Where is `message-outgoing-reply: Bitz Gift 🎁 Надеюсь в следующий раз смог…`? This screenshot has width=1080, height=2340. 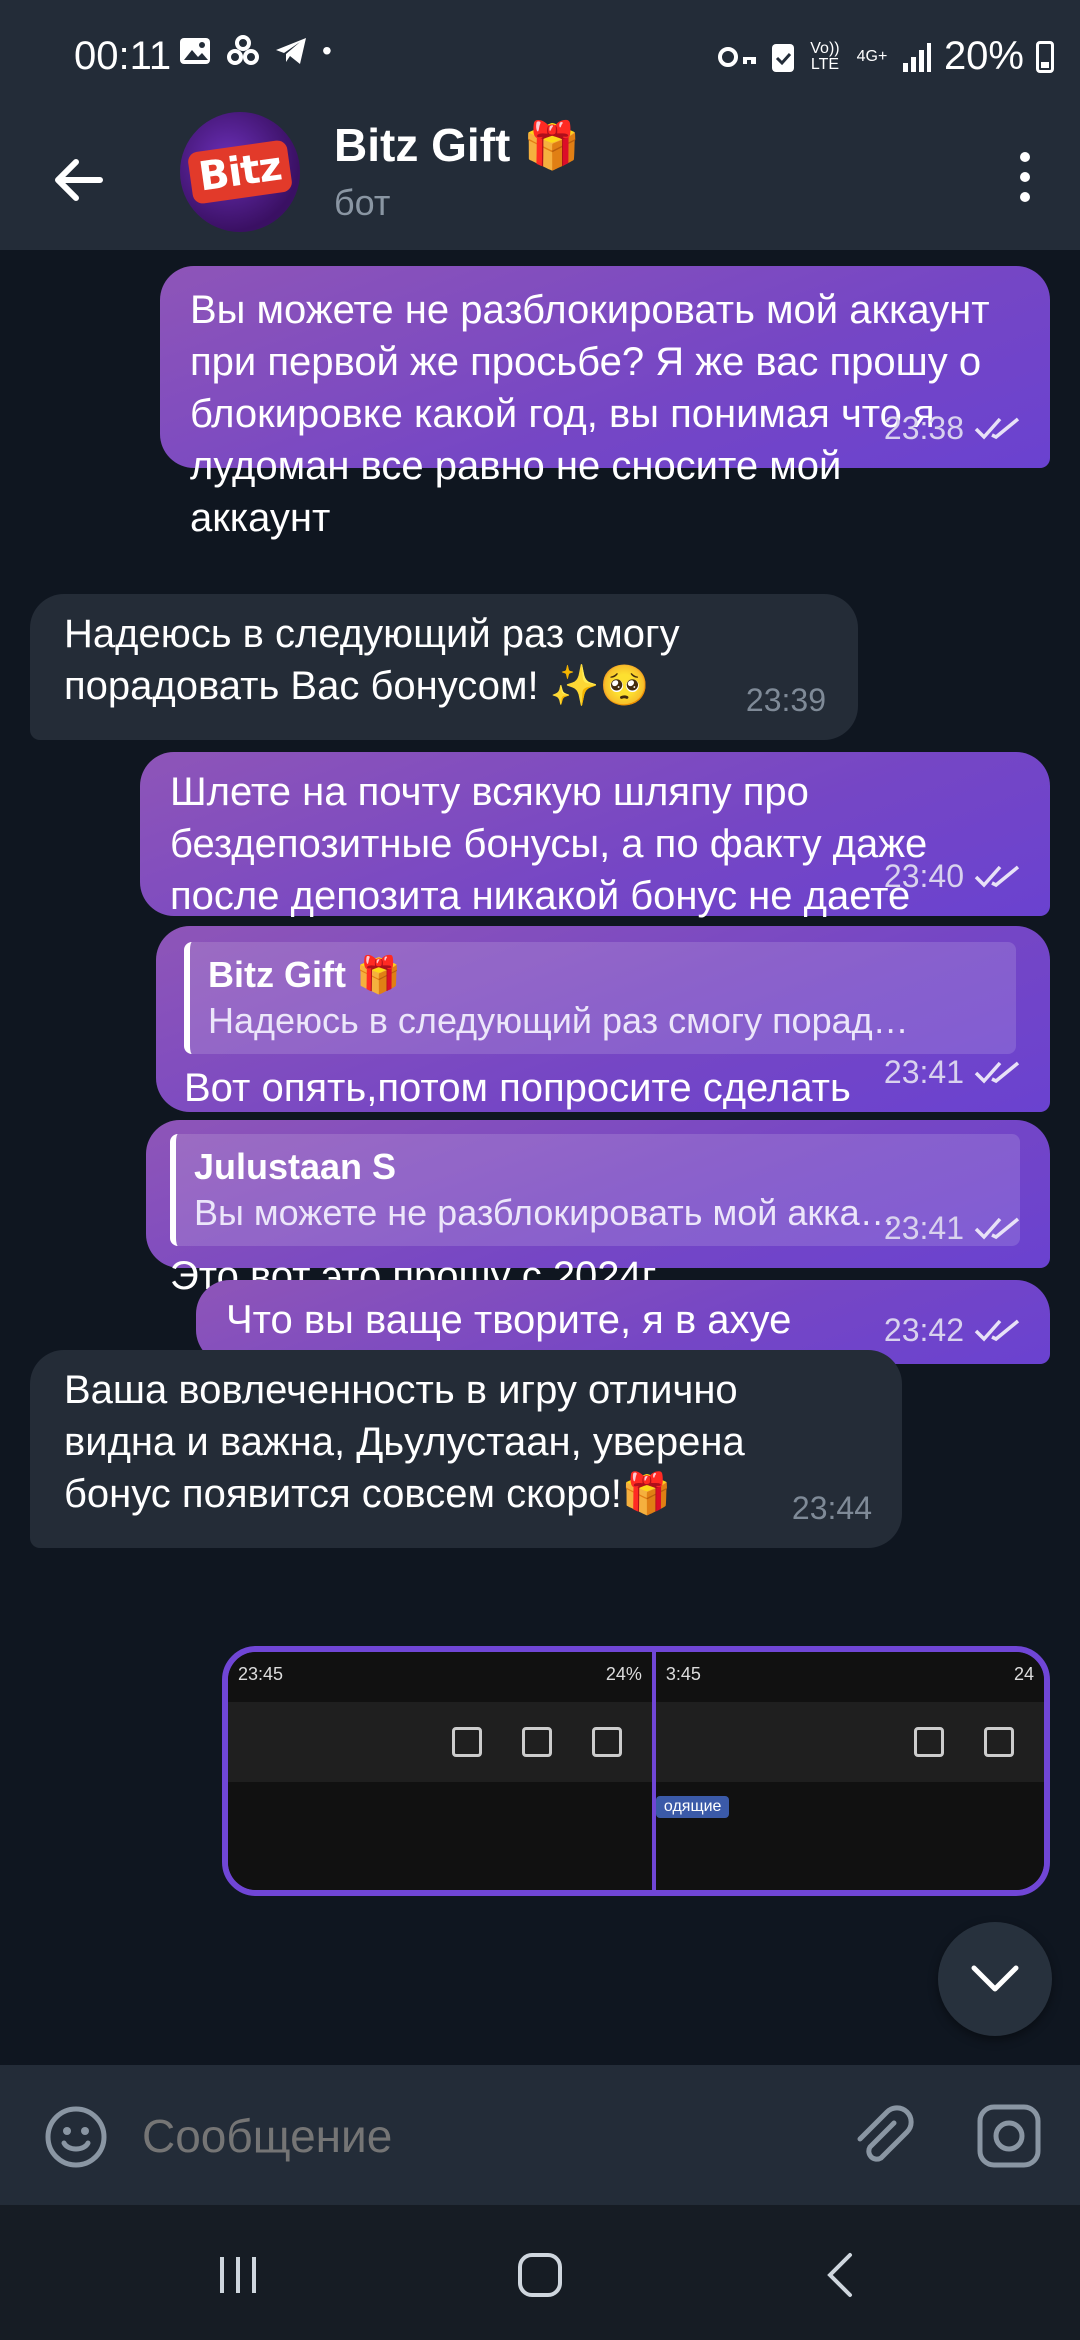 message-outgoing-reply: Bitz Gift 🎁 Надеюсь в следующий раз смог… is located at coordinates (603, 1044).